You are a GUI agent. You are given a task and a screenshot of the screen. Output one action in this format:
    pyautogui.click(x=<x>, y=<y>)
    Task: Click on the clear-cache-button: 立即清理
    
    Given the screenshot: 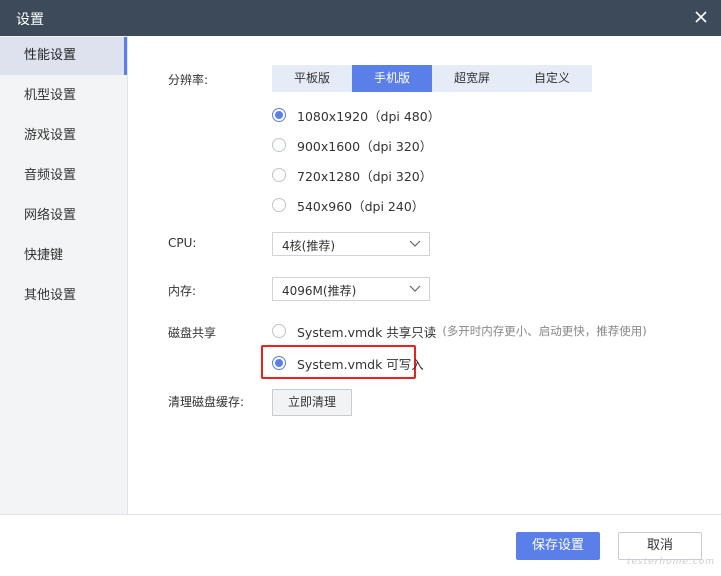 What is the action you would take?
    pyautogui.click(x=312, y=402)
    